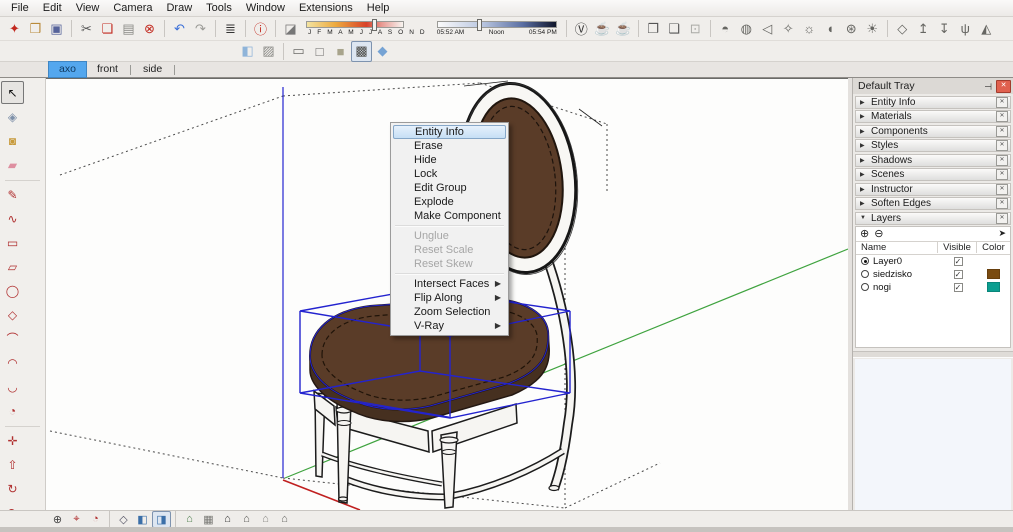  What do you see at coordinates (319, 51) in the screenshot?
I see `hidden-line-button: □` at bounding box center [319, 51].